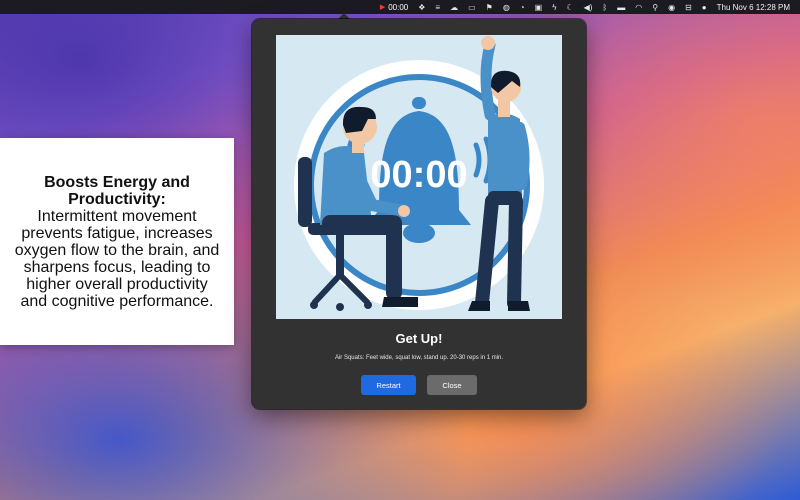 The image size is (800, 500). Describe the element at coordinates (382, 7) in the screenshot. I see `play-icon: ▶` at that location.